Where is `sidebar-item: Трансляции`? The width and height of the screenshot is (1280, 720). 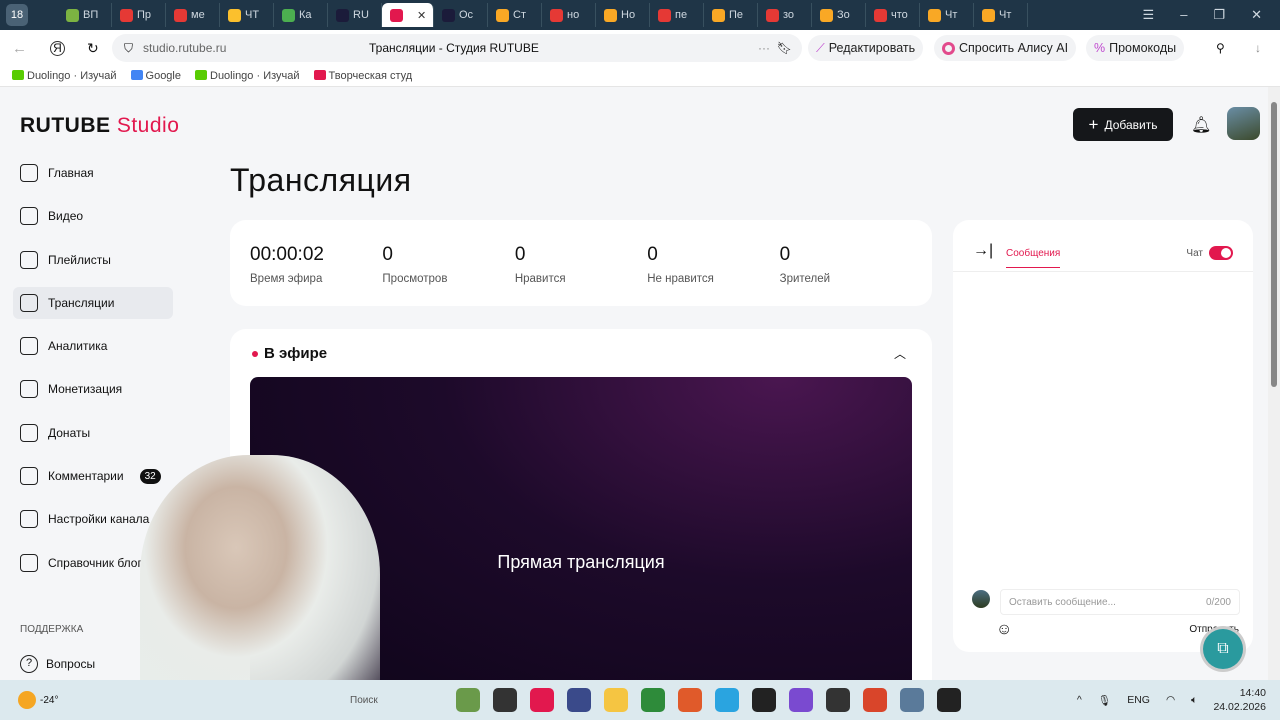 sidebar-item: Трансляции is located at coordinates (93, 302).